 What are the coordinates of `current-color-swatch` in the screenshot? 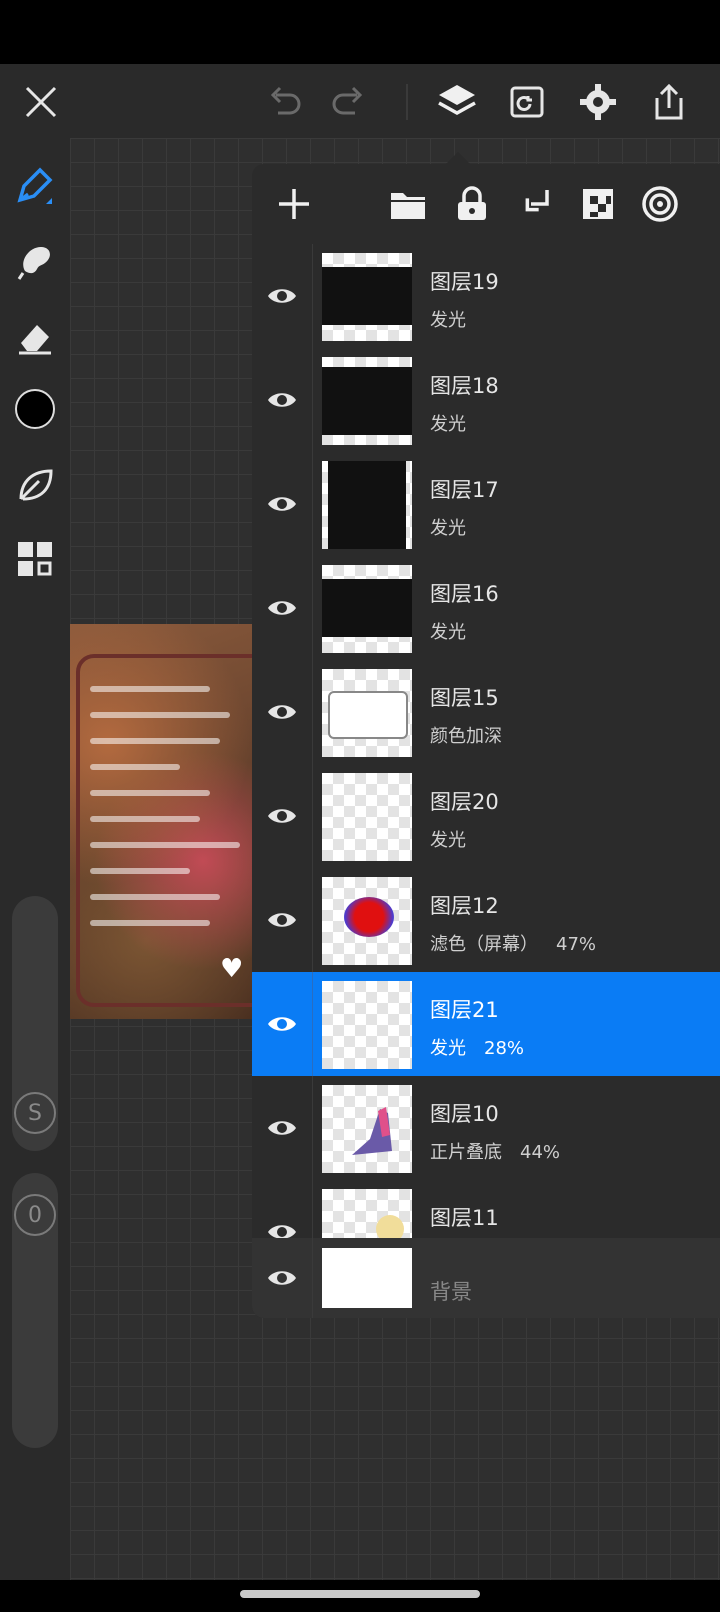 It's located at (35, 409).